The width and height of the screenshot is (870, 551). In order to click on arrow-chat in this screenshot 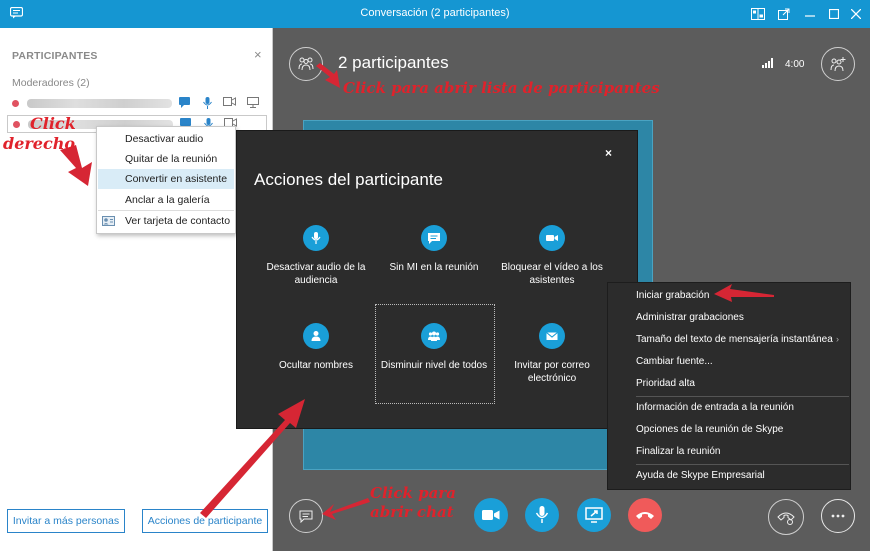, I will do `click(346, 509)`.